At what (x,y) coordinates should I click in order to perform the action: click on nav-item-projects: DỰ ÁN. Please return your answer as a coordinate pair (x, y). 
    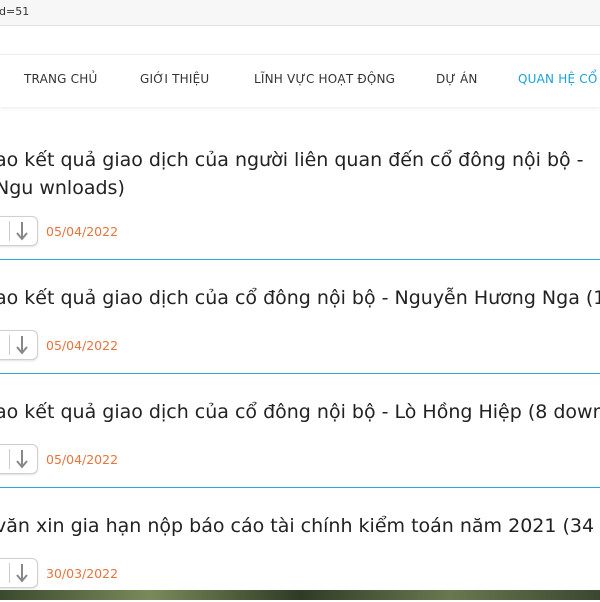
    Looking at the image, I should click on (457, 79).